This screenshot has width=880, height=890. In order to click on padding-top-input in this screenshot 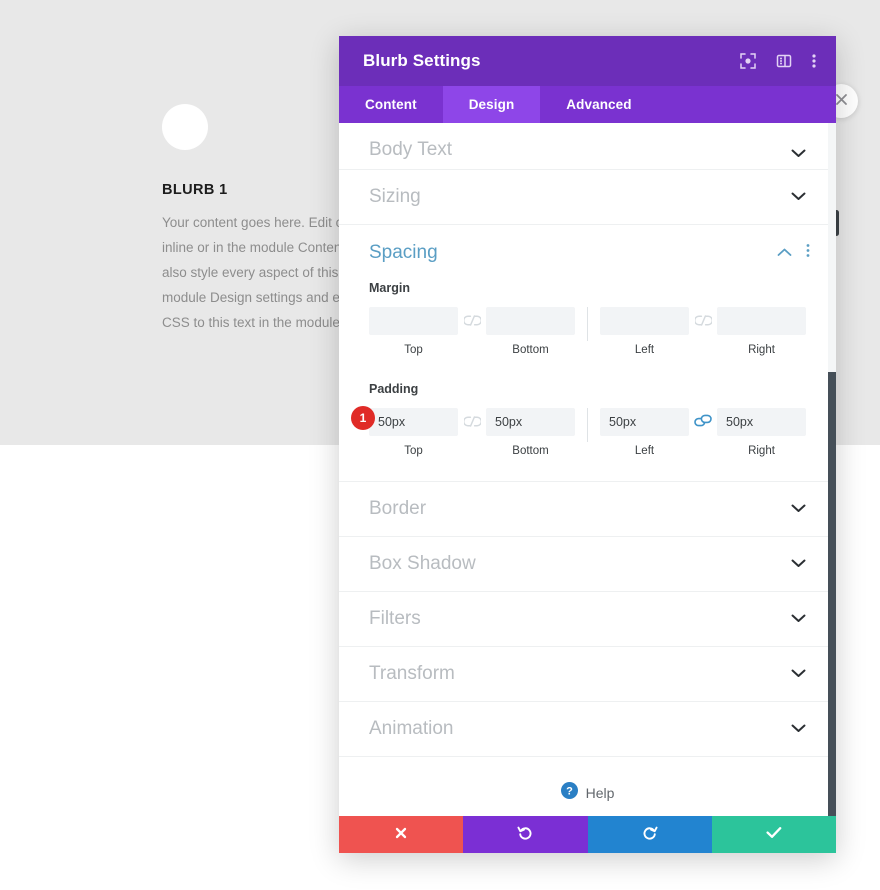, I will do `click(413, 422)`.